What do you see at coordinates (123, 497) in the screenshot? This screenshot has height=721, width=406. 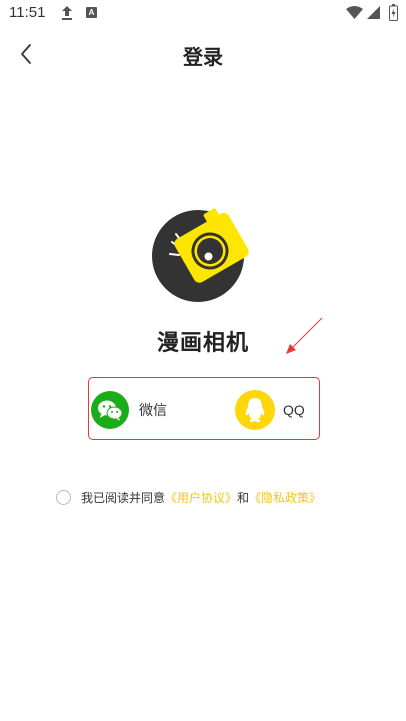 I see `agreement-prefix: 我已阅读并同意` at bounding box center [123, 497].